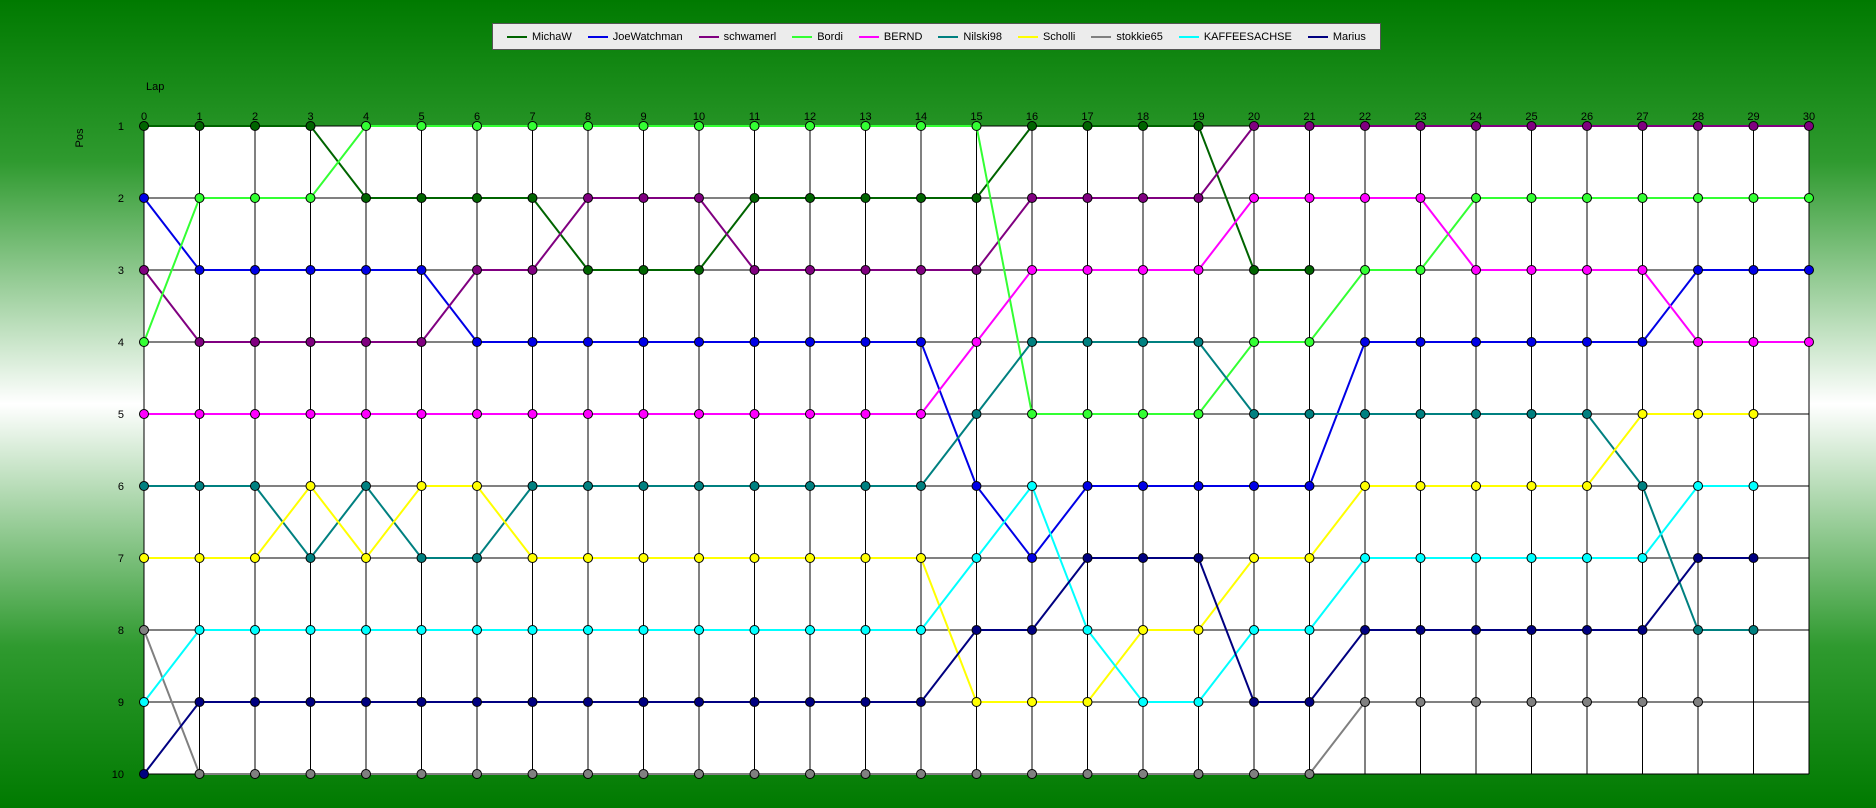 The image size is (1876, 808). Describe the element at coordinates (121, 631) in the screenshot. I see `y-tick-label: 8` at that location.